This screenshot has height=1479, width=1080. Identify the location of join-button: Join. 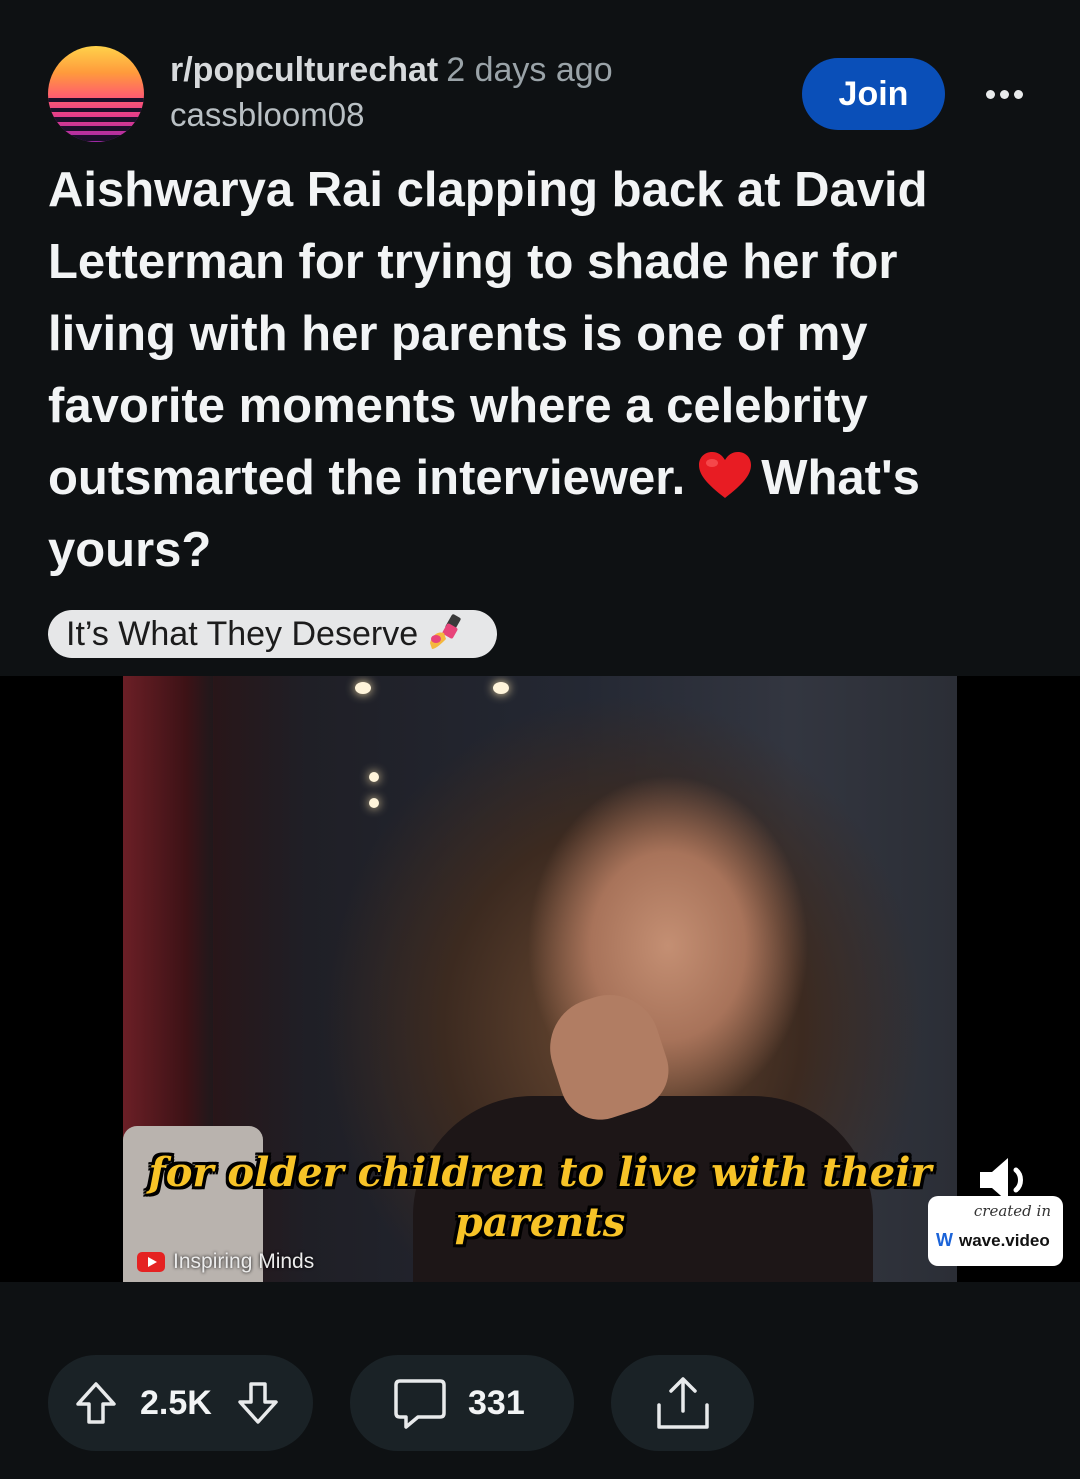
(873, 94).